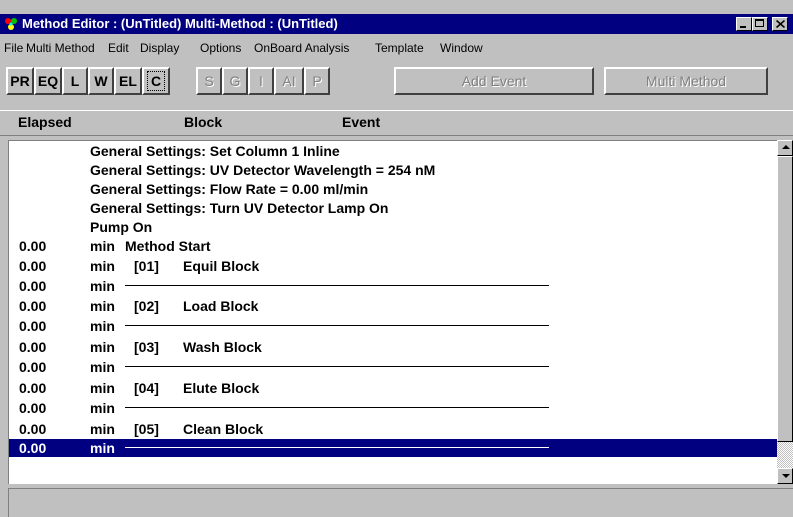 This screenshot has width=793, height=517. I want to click on scroll-thumb, so click(785, 299).